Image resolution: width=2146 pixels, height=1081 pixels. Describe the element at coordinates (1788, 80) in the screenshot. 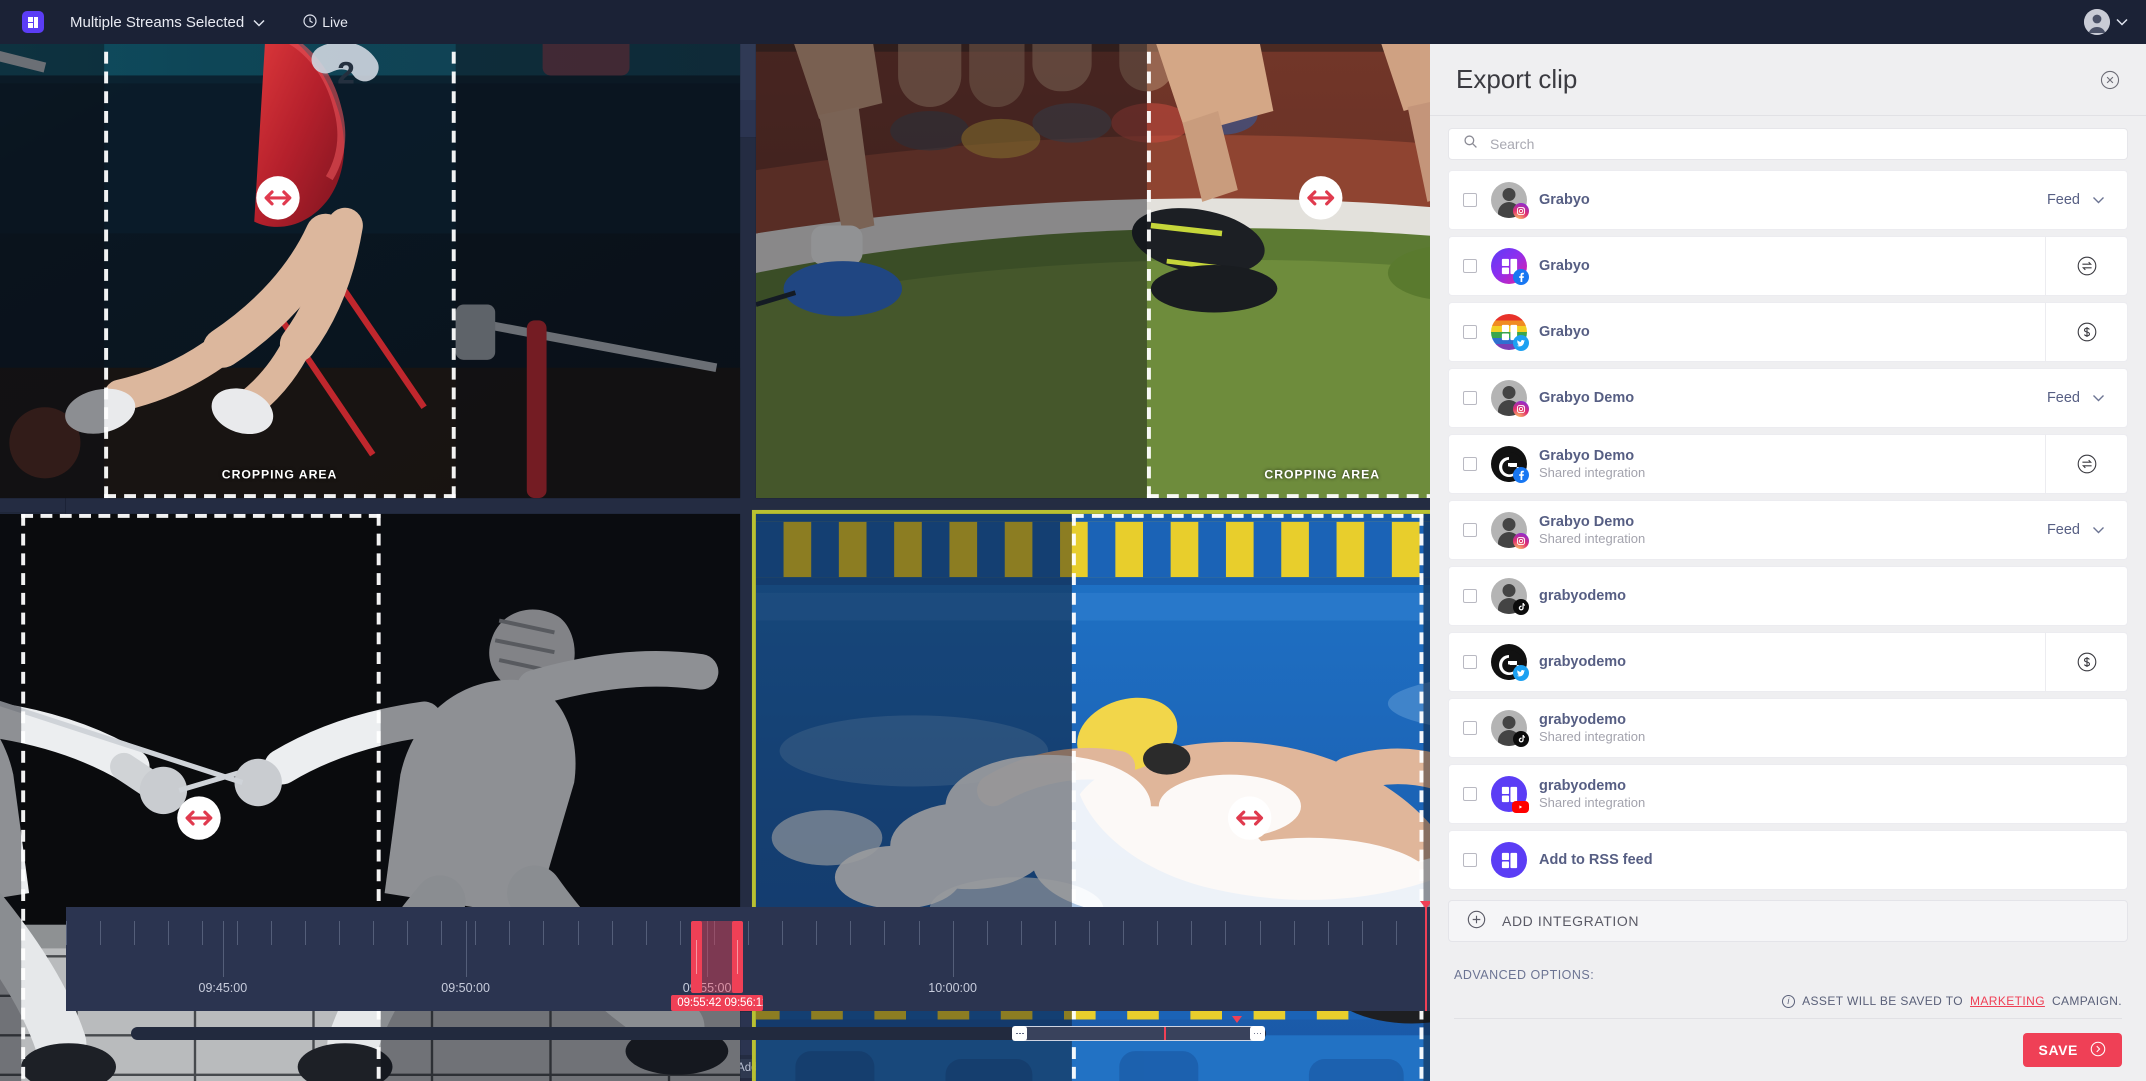

I see `panel-header: Export clip` at that location.